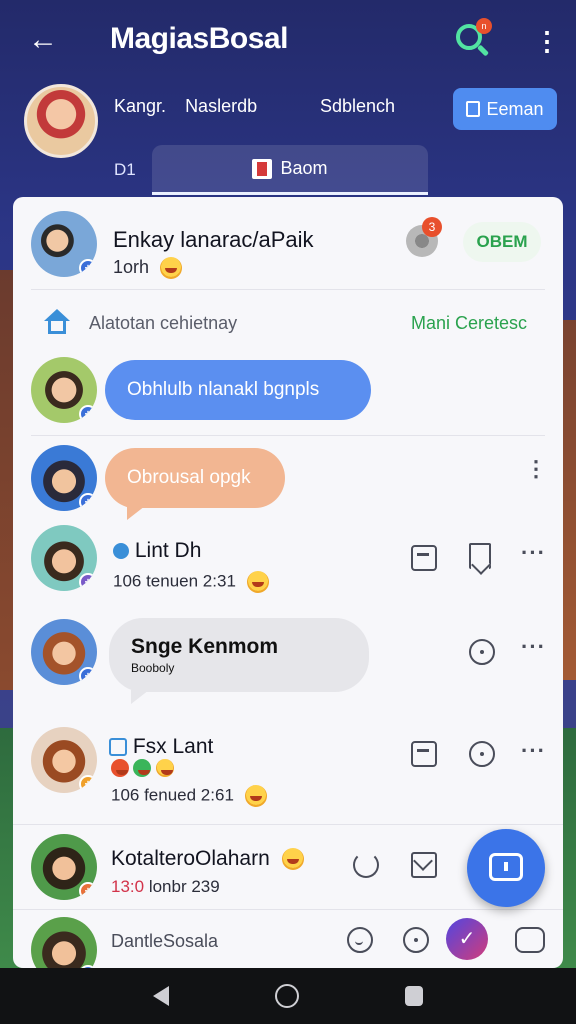 The image size is (576, 1024). Describe the element at coordinates (125, 170) in the screenshot. I see `tab-d1: D1` at that location.